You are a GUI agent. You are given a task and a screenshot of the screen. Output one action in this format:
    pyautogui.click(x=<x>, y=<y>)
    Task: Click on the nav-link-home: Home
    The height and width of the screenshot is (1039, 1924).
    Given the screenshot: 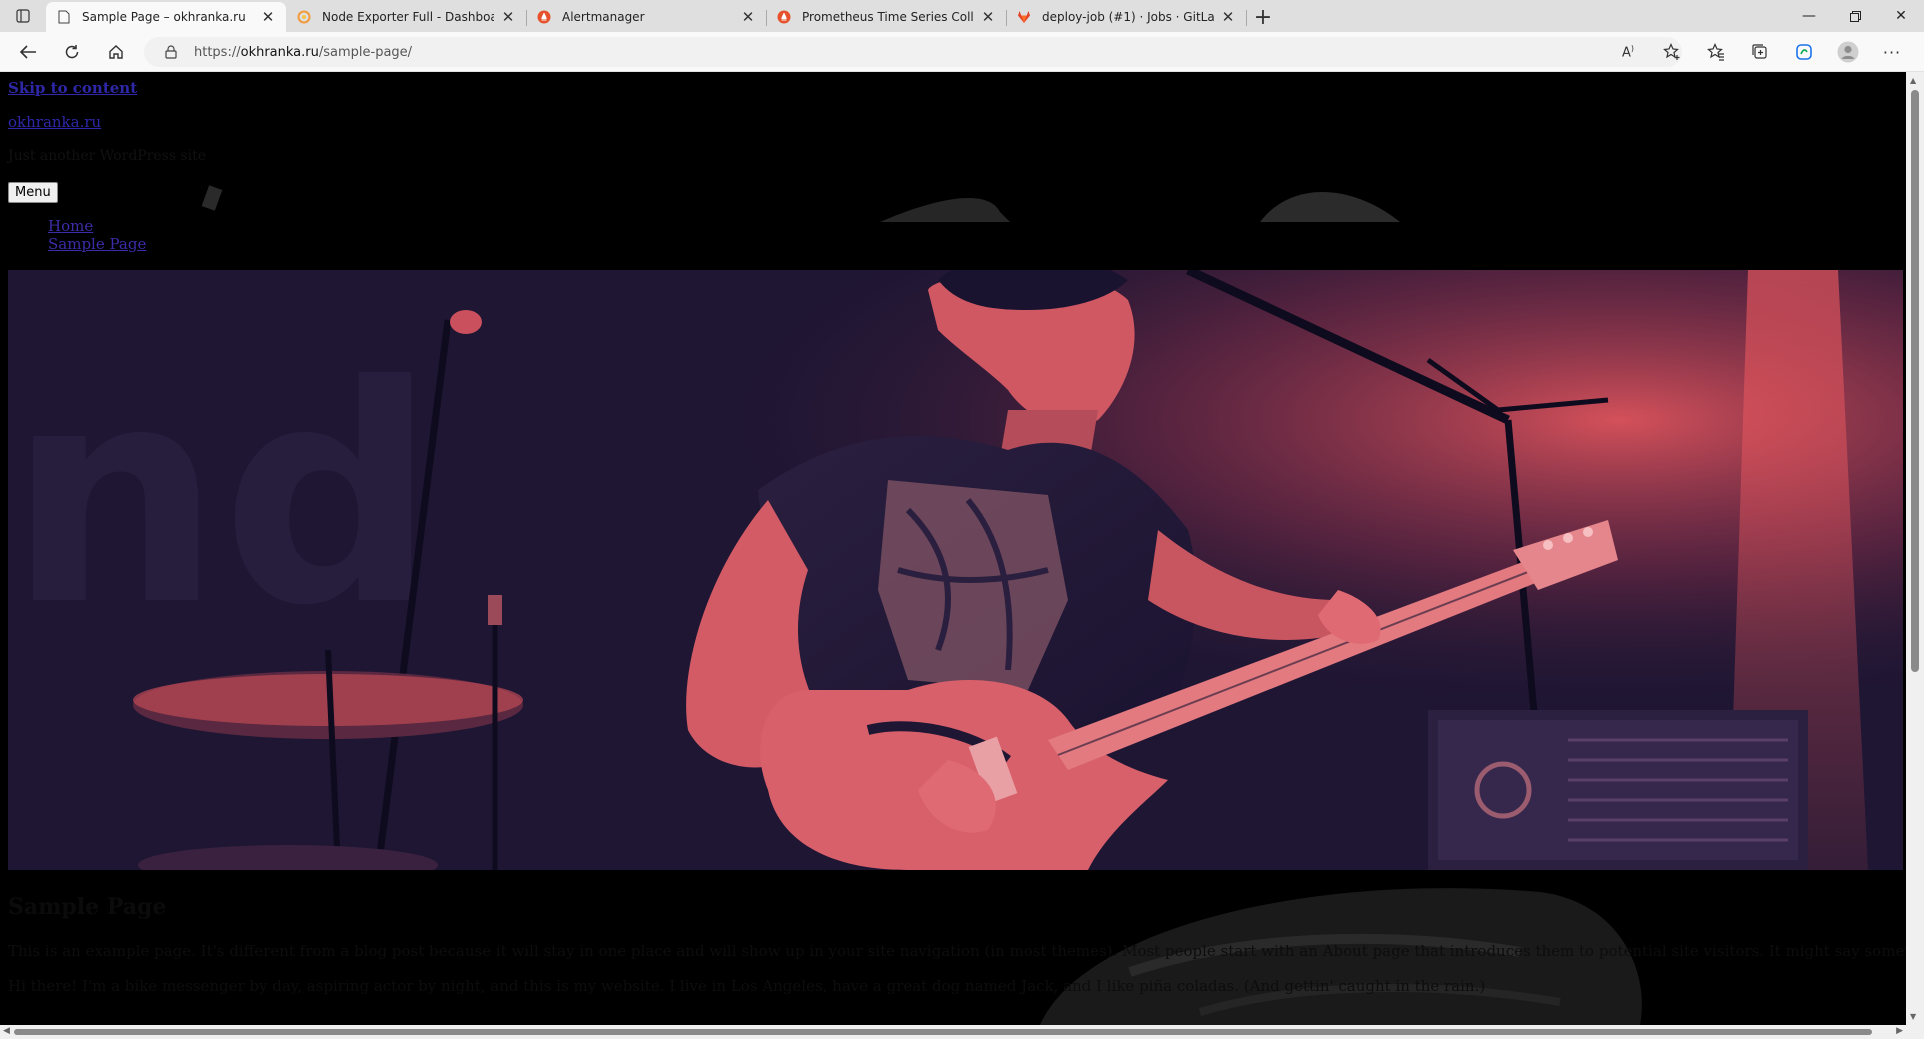 What is the action you would take?
    pyautogui.click(x=70, y=226)
    